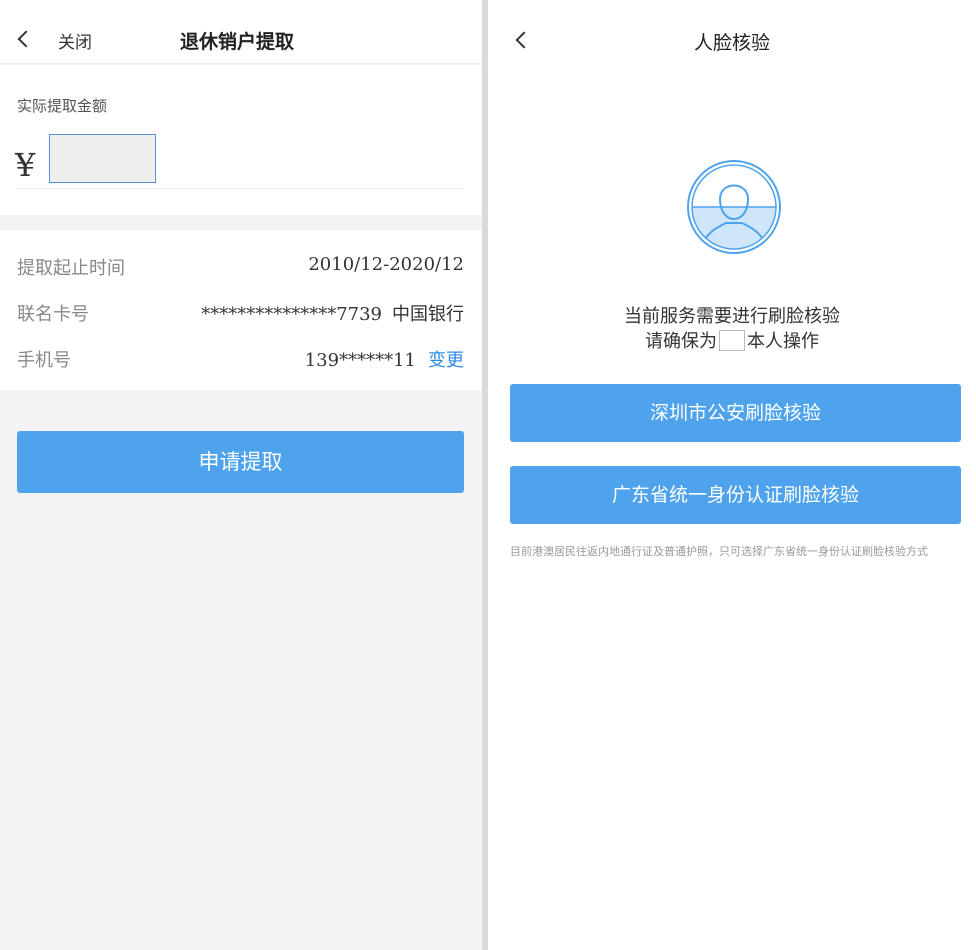 The height and width of the screenshot is (950, 976). Describe the element at coordinates (237, 42) in the screenshot. I see `page-title: 退休销户提取` at that location.